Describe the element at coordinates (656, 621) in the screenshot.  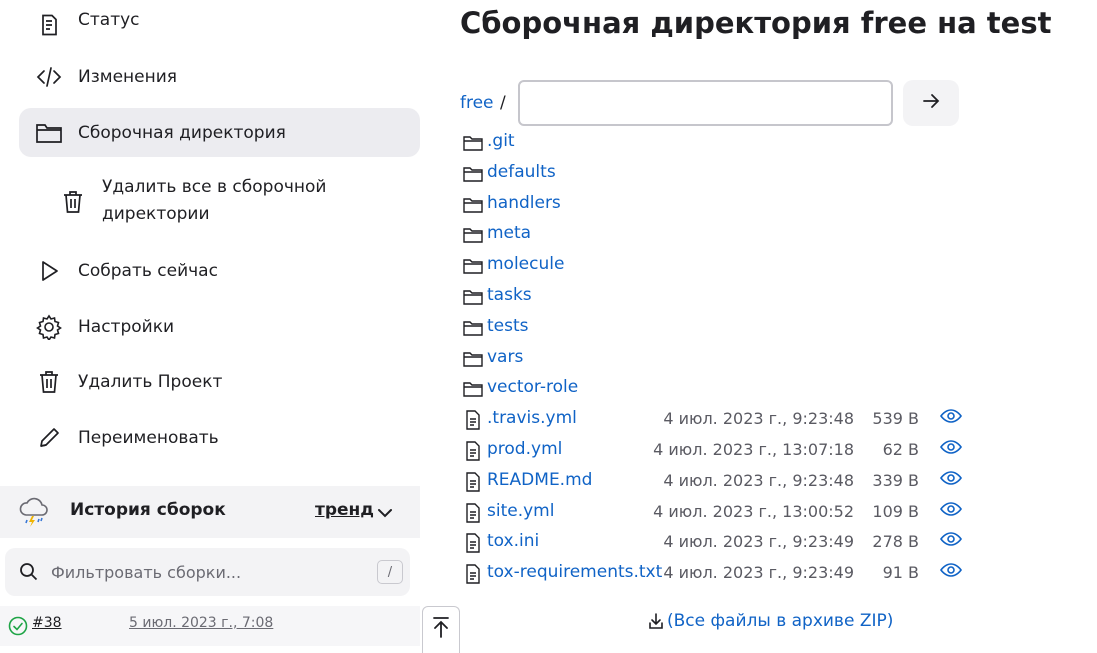
I see `download-icon` at that location.